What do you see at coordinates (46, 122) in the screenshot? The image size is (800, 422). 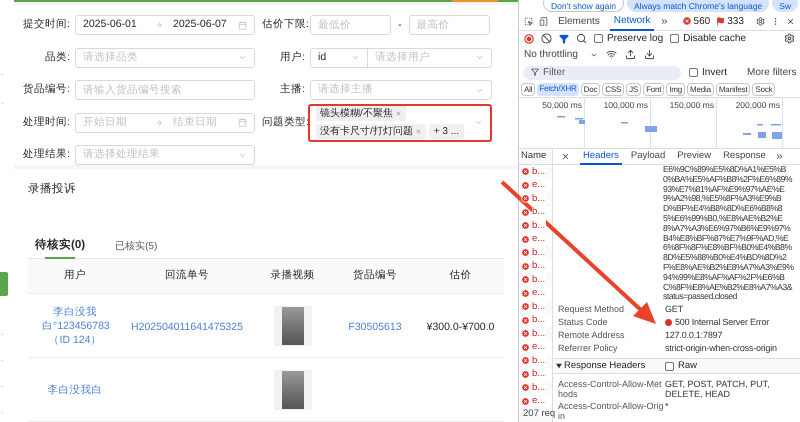 I see `field-label: 处理时间:` at bounding box center [46, 122].